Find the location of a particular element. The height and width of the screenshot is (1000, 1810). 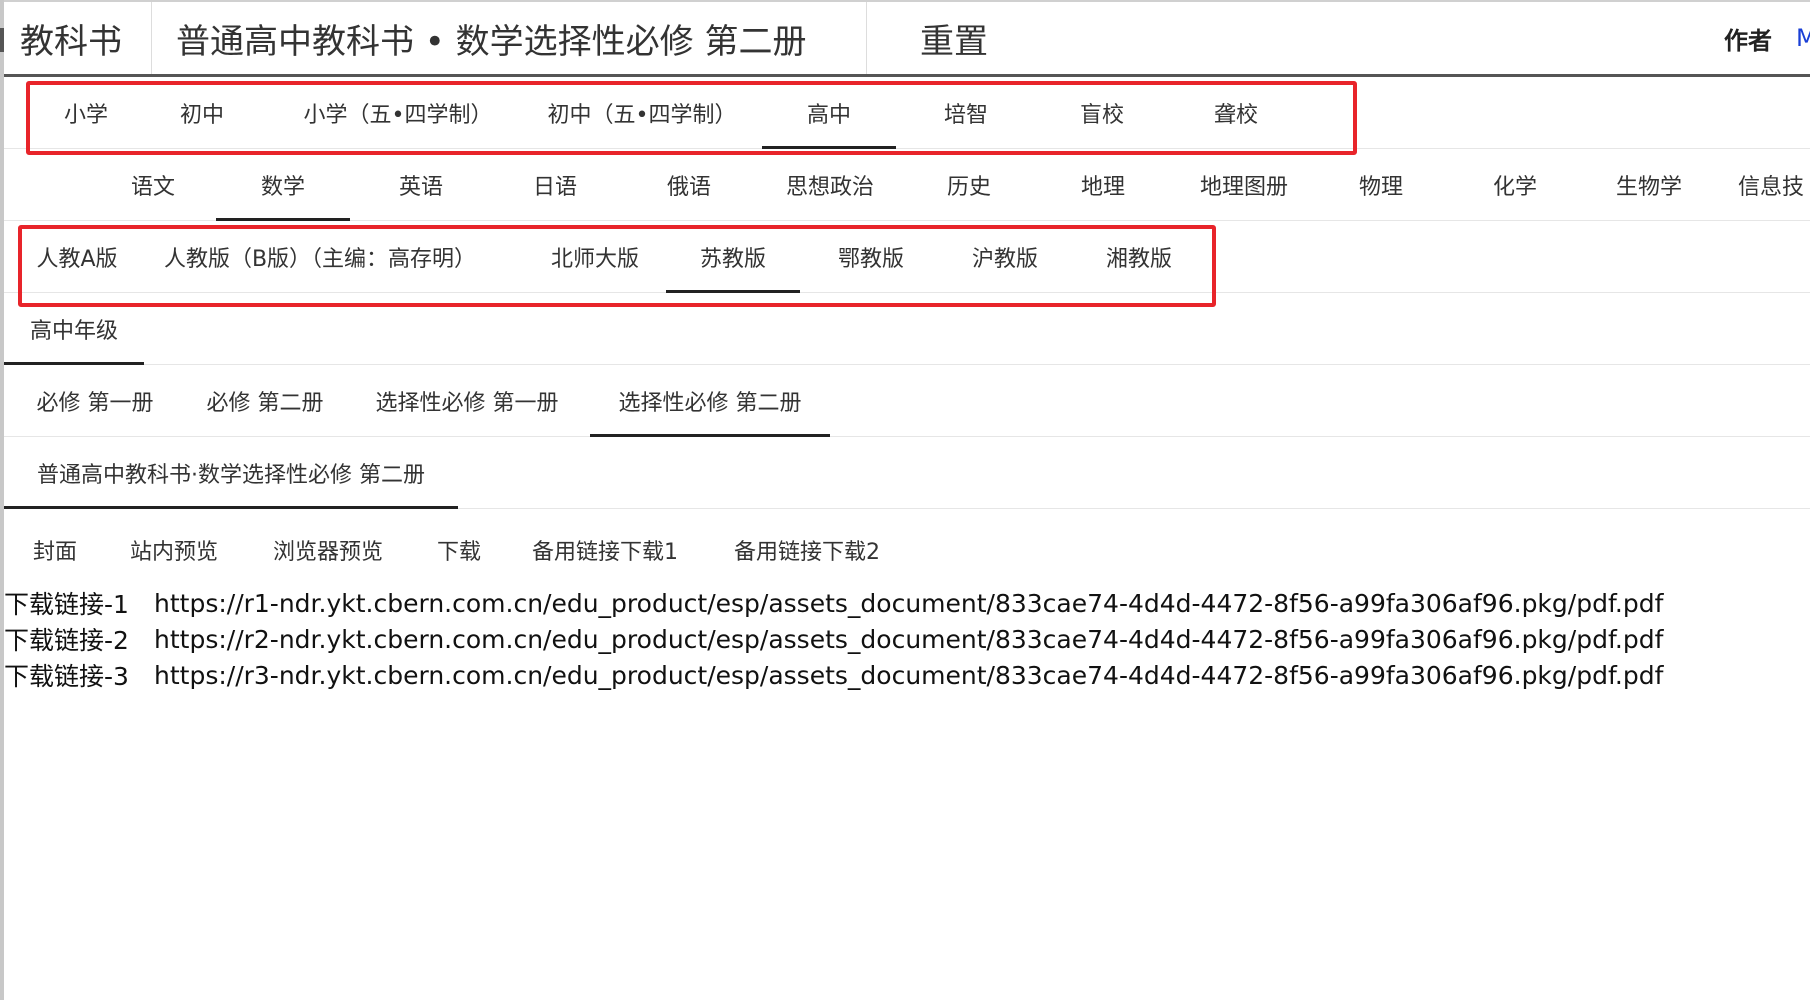

tab-subject-it: 信息技 is located at coordinates (1774, 185).